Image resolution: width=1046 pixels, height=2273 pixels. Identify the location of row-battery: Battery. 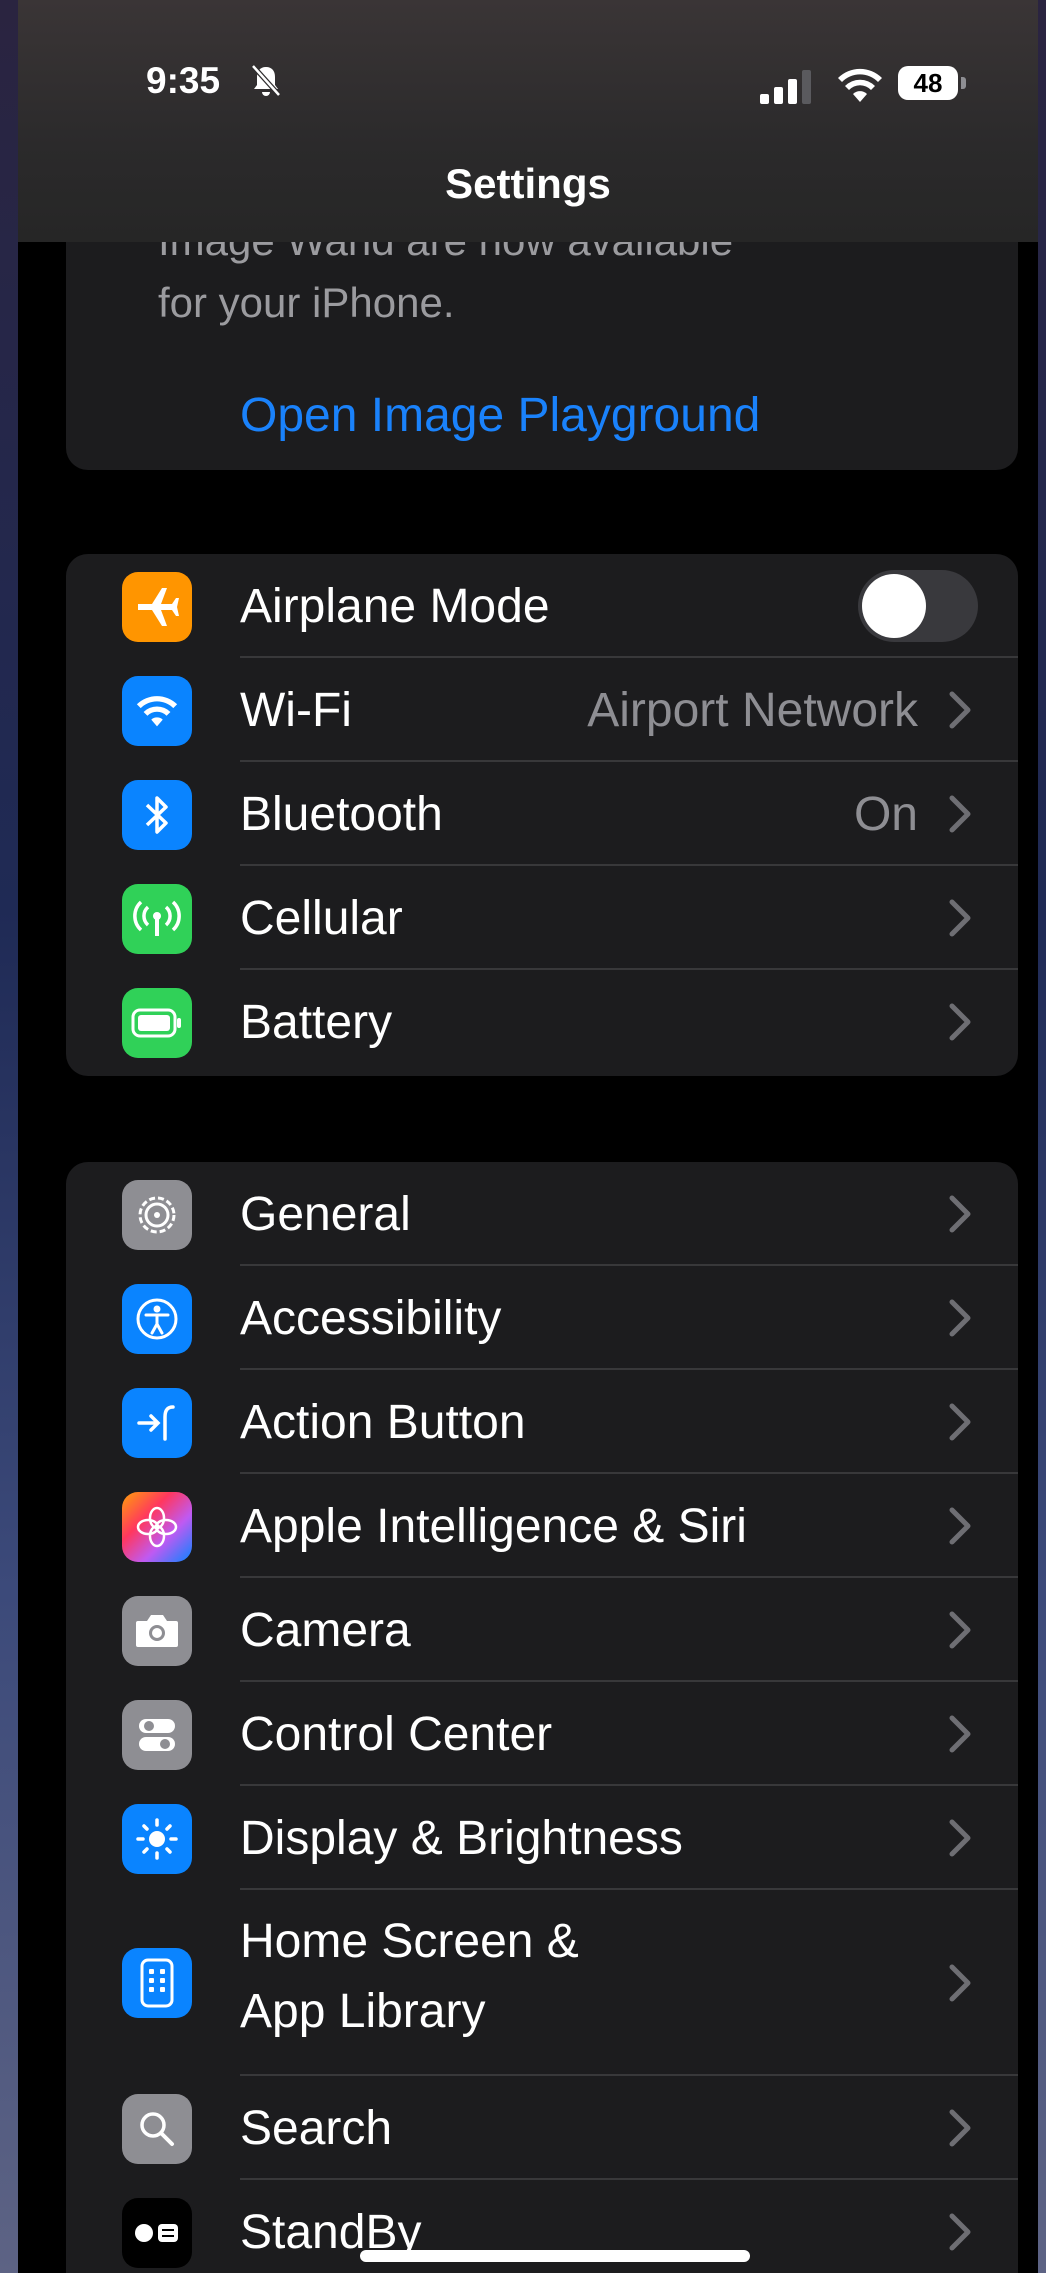
(542, 1022).